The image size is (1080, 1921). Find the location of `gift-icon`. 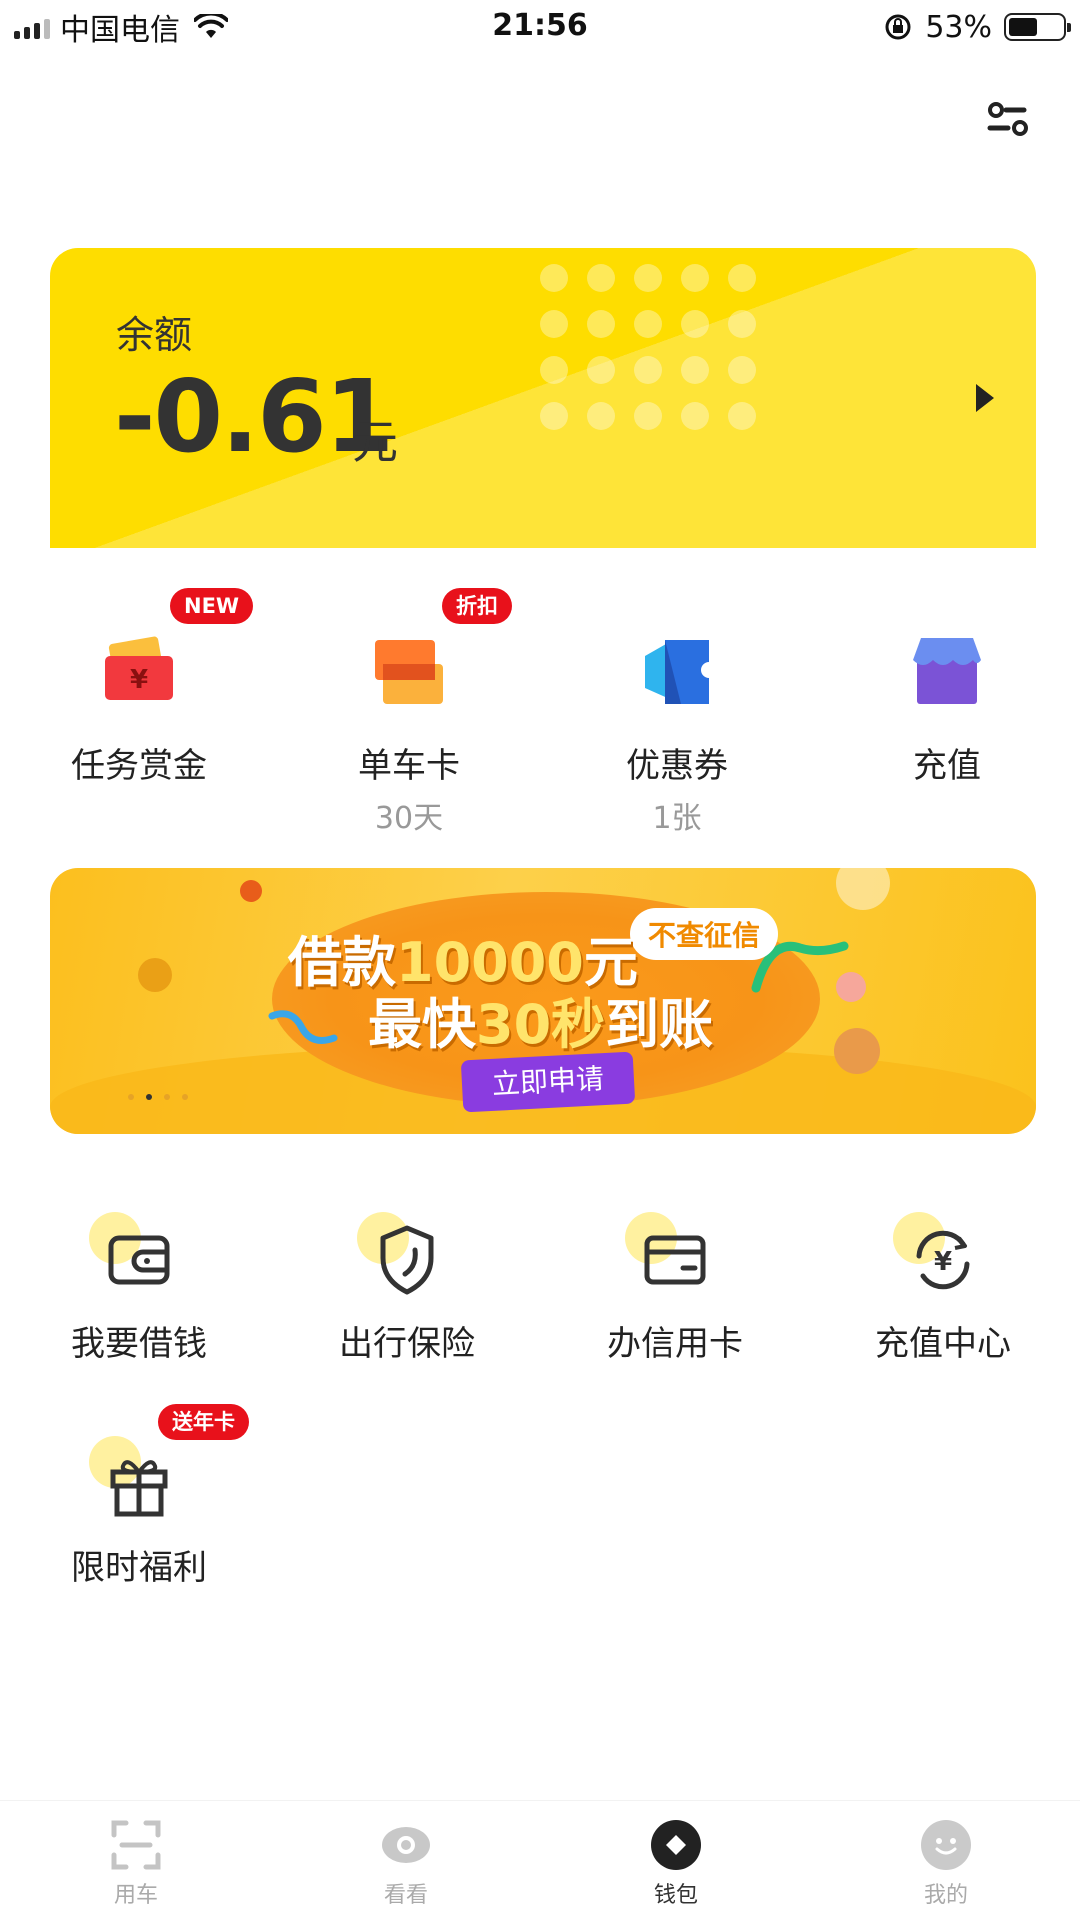

gift-icon is located at coordinates (134, 1480).